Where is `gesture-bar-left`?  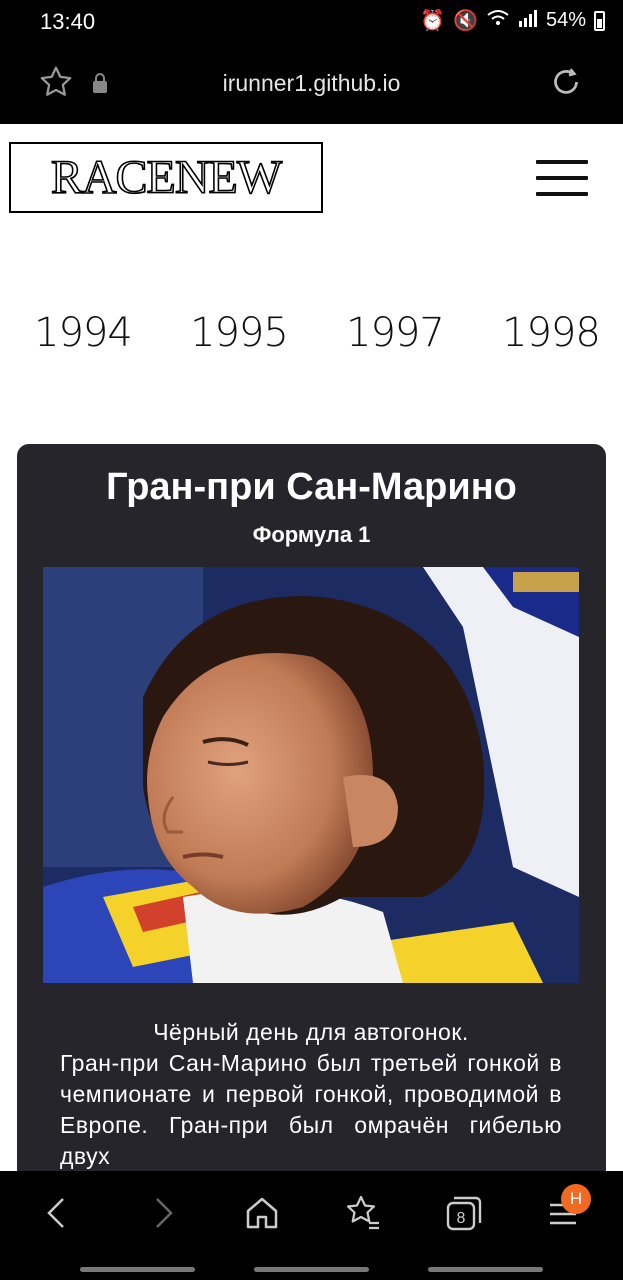 gesture-bar-left is located at coordinates (137, 1269).